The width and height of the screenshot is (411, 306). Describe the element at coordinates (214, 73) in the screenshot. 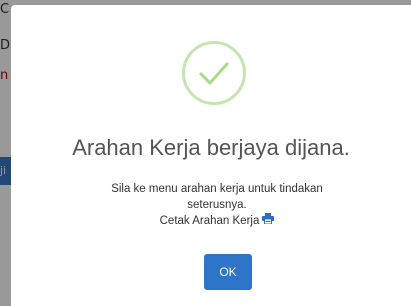

I see `check-circle-icon` at that location.